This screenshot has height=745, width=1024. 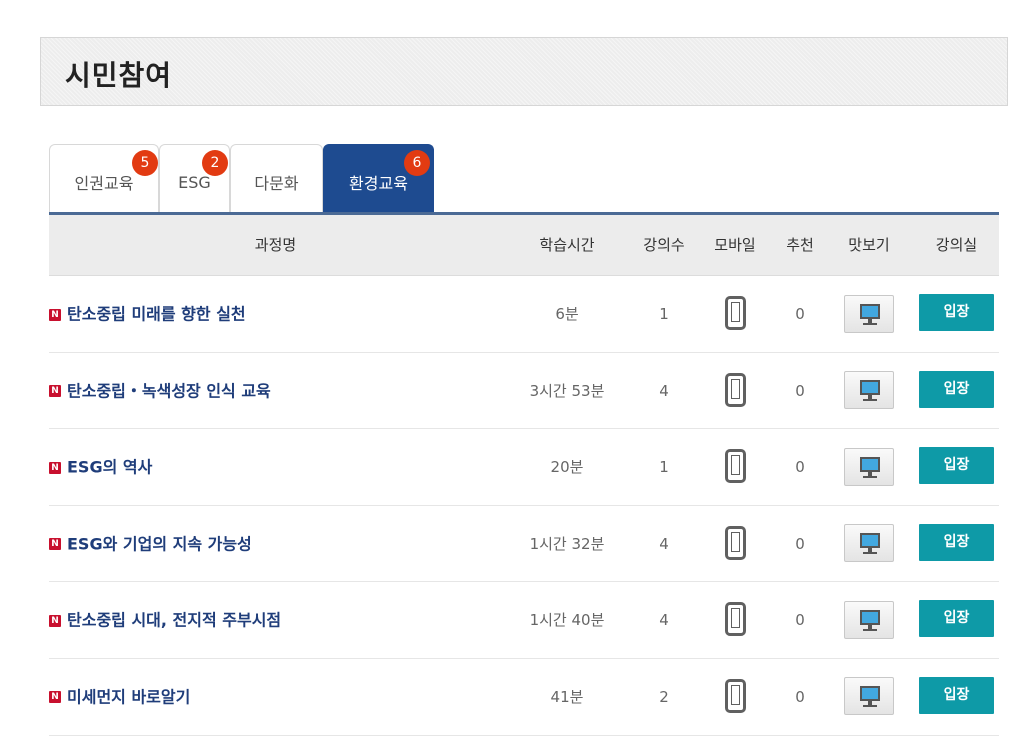 I want to click on tab-multicultural: 다문화, so click(x=276, y=178).